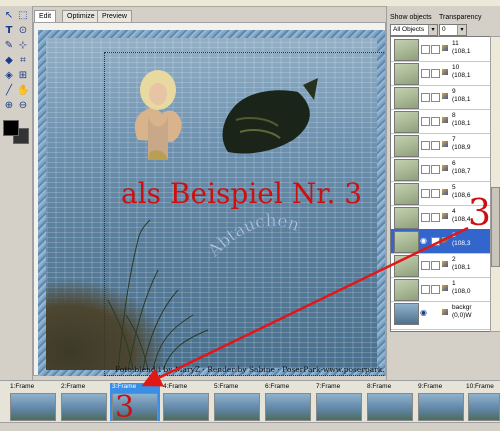  Describe the element at coordinates (454, 139) in the screenshot. I see `layer-name: 7` at that location.